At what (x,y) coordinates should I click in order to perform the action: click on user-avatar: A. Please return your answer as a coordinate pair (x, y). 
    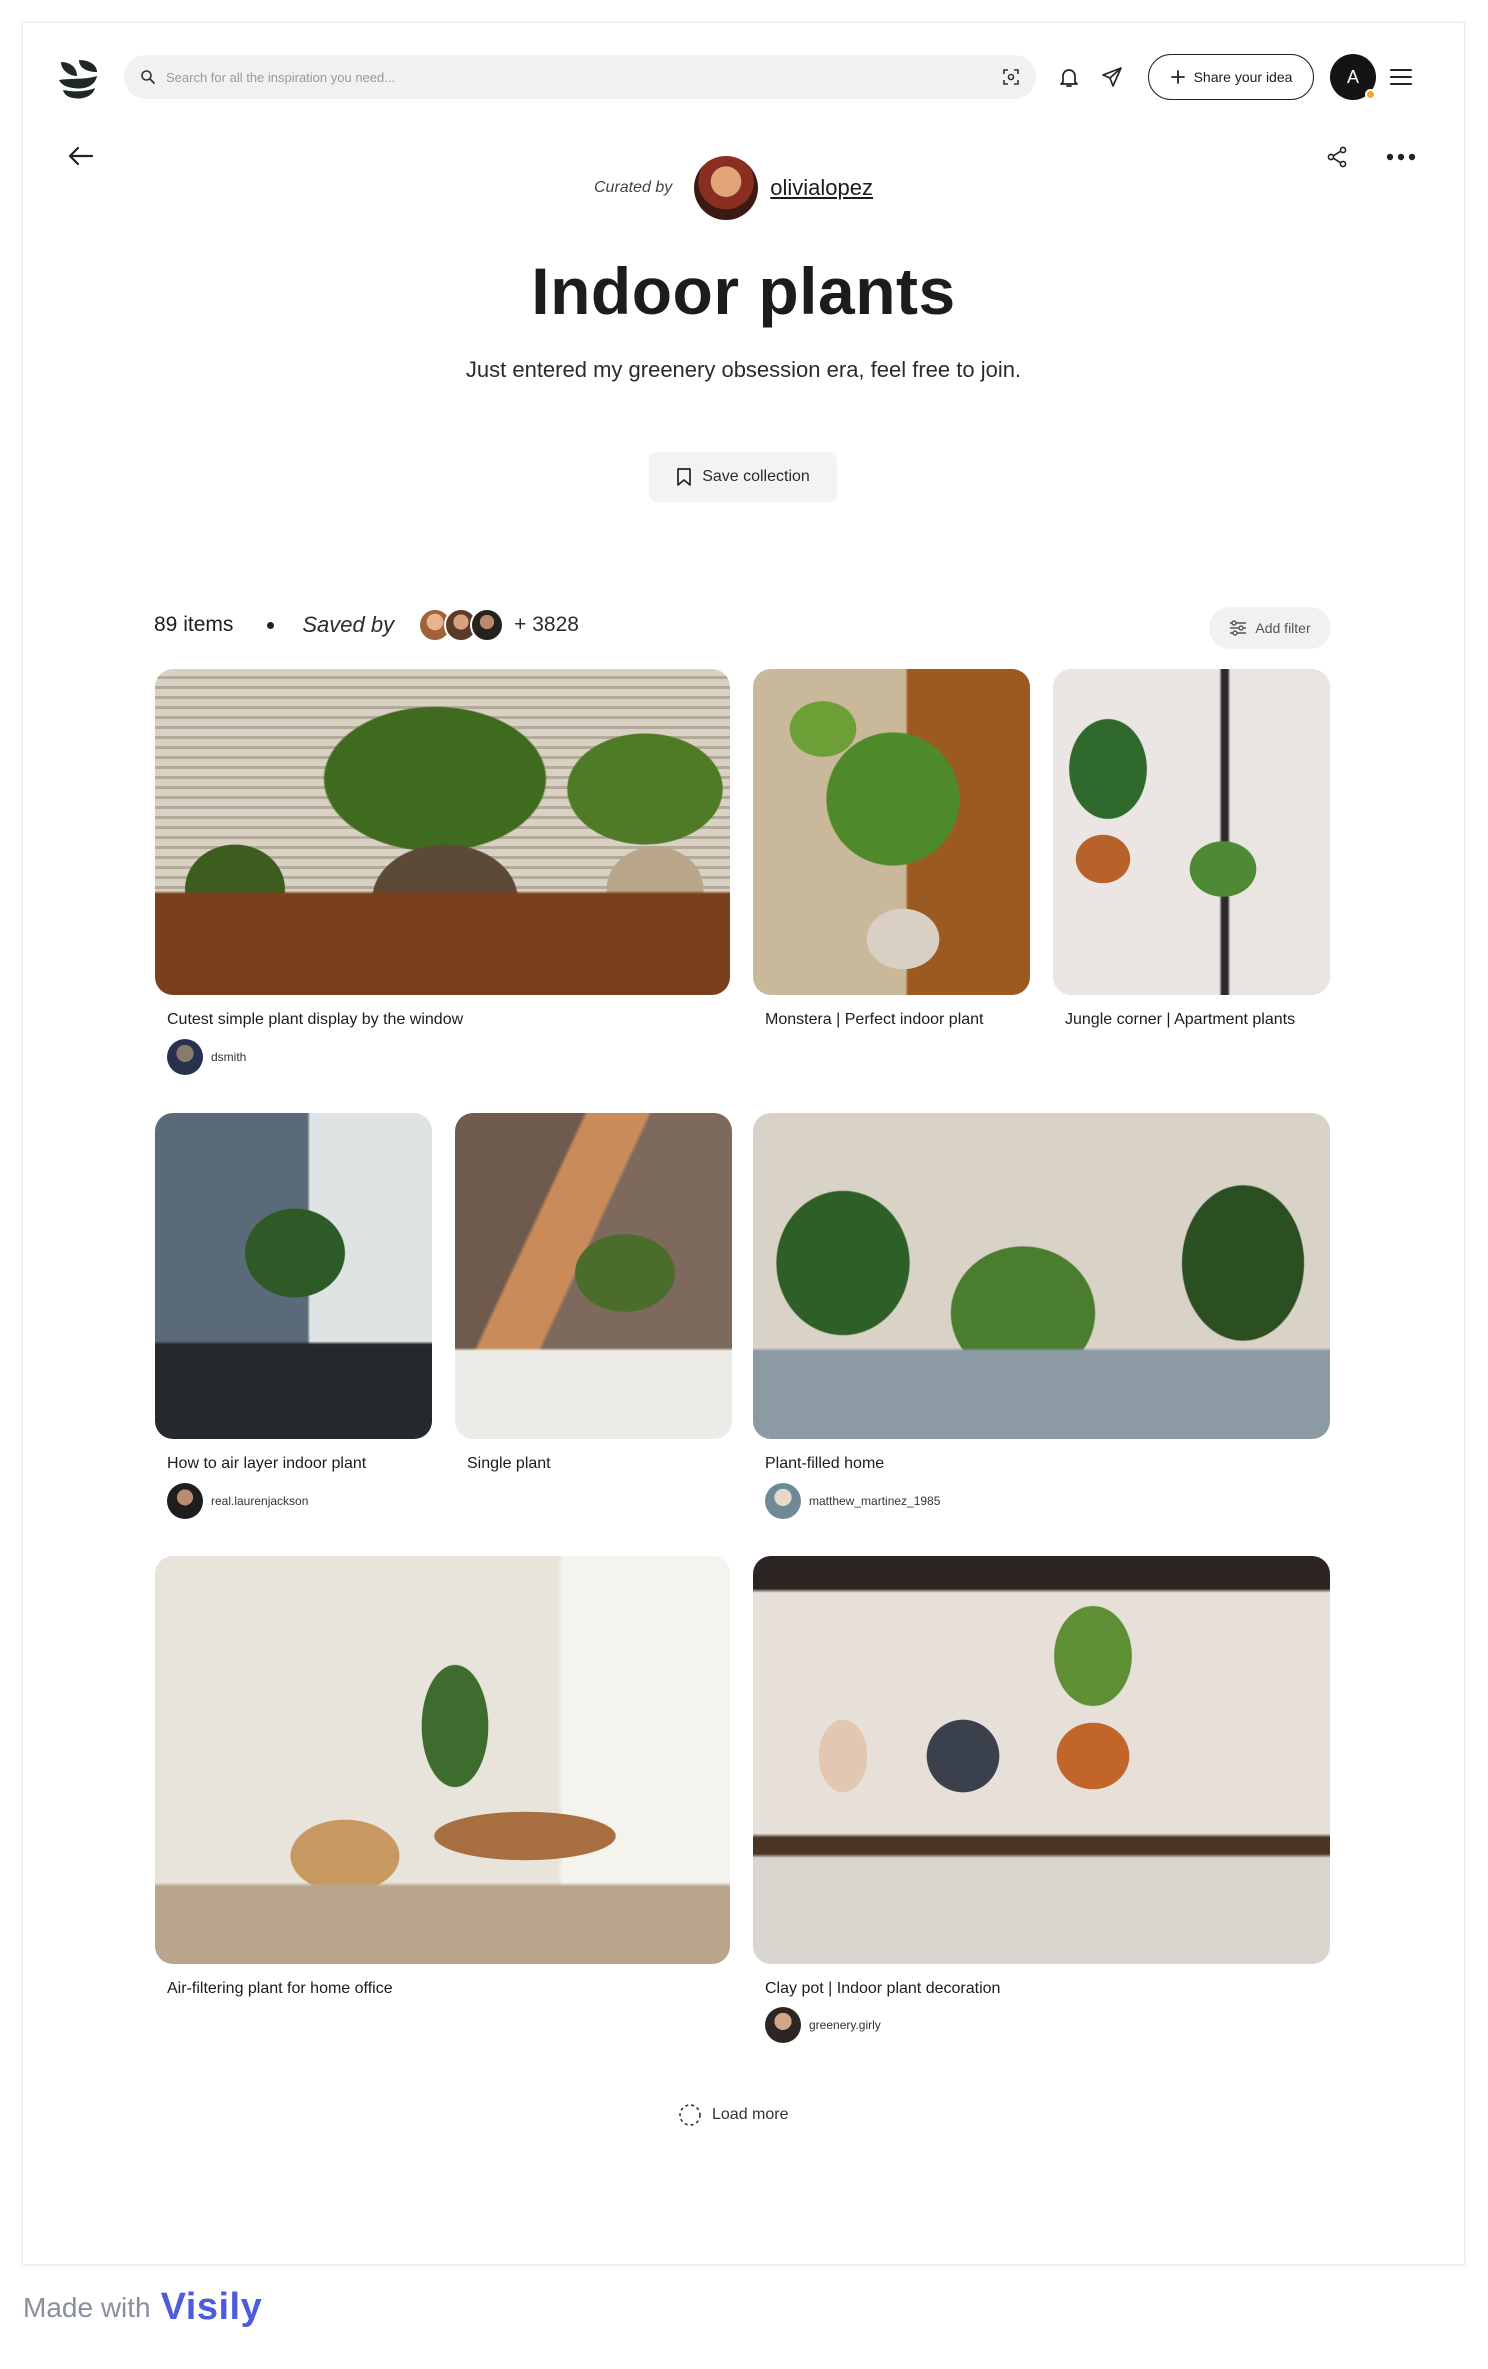
    Looking at the image, I should click on (1353, 77).